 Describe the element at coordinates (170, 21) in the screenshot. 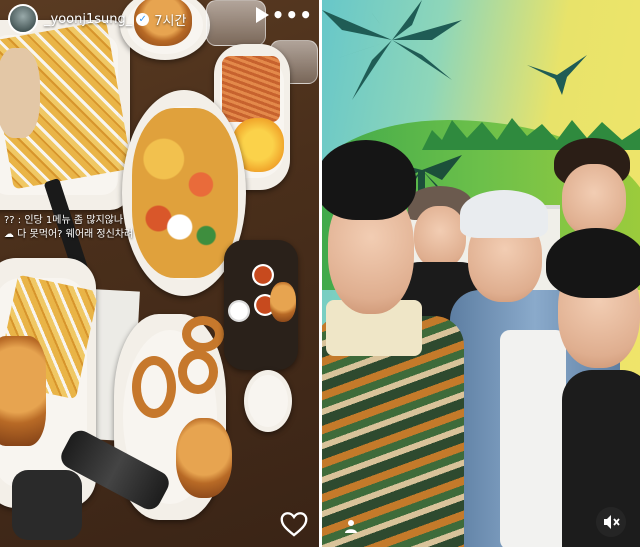

I see `post-timestamp: 7시간` at that location.